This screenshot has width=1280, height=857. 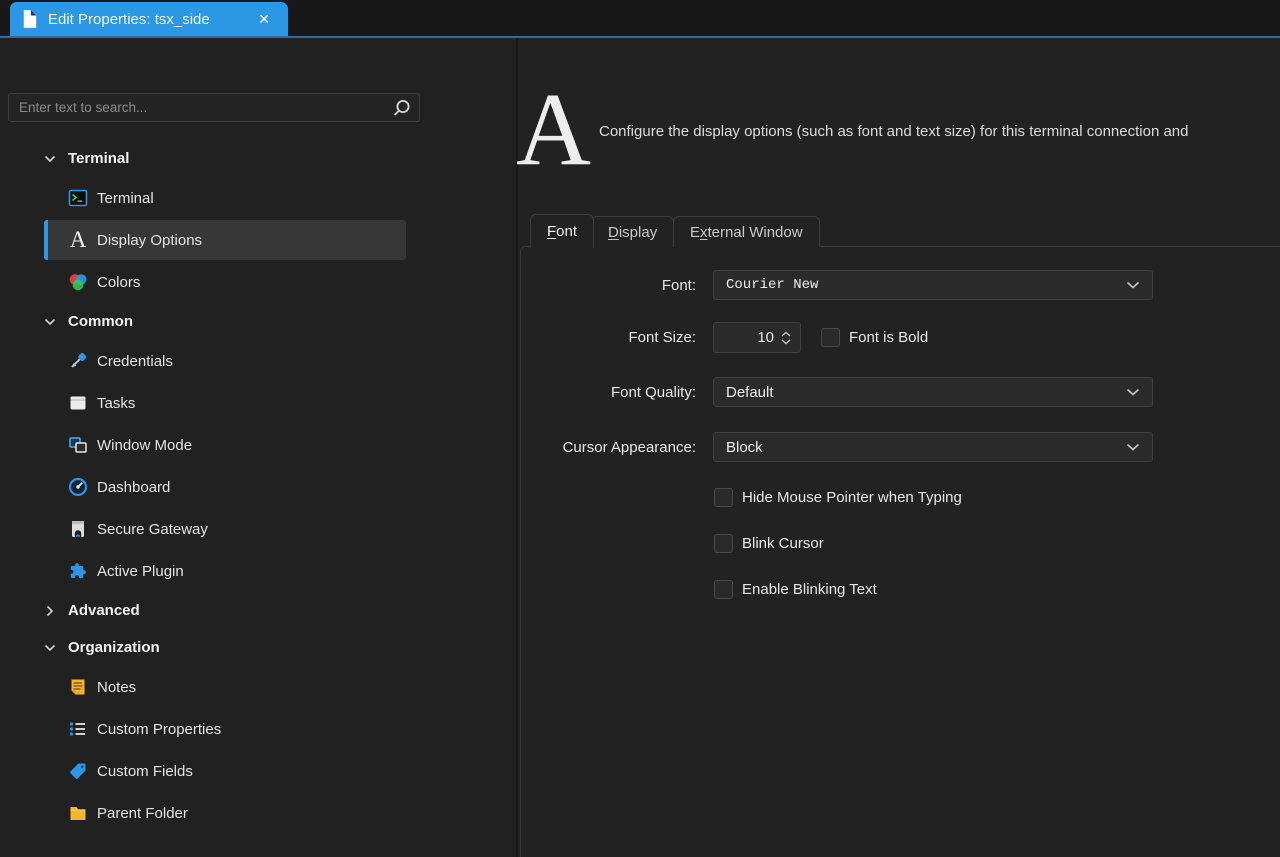 What do you see at coordinates (744, 447) in the screenshot?
I see `cursor-appearance-value: Block` at bounding box center [744, 447].